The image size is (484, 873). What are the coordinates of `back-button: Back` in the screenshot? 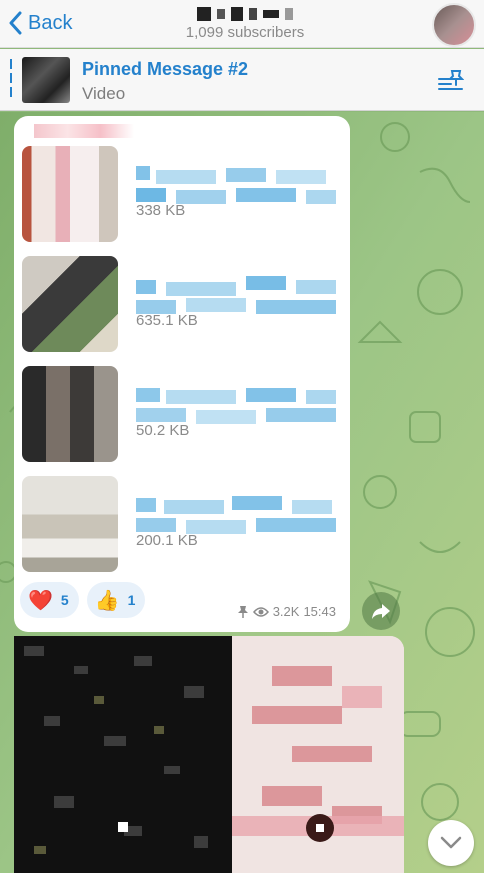 It's located at (40, 23).